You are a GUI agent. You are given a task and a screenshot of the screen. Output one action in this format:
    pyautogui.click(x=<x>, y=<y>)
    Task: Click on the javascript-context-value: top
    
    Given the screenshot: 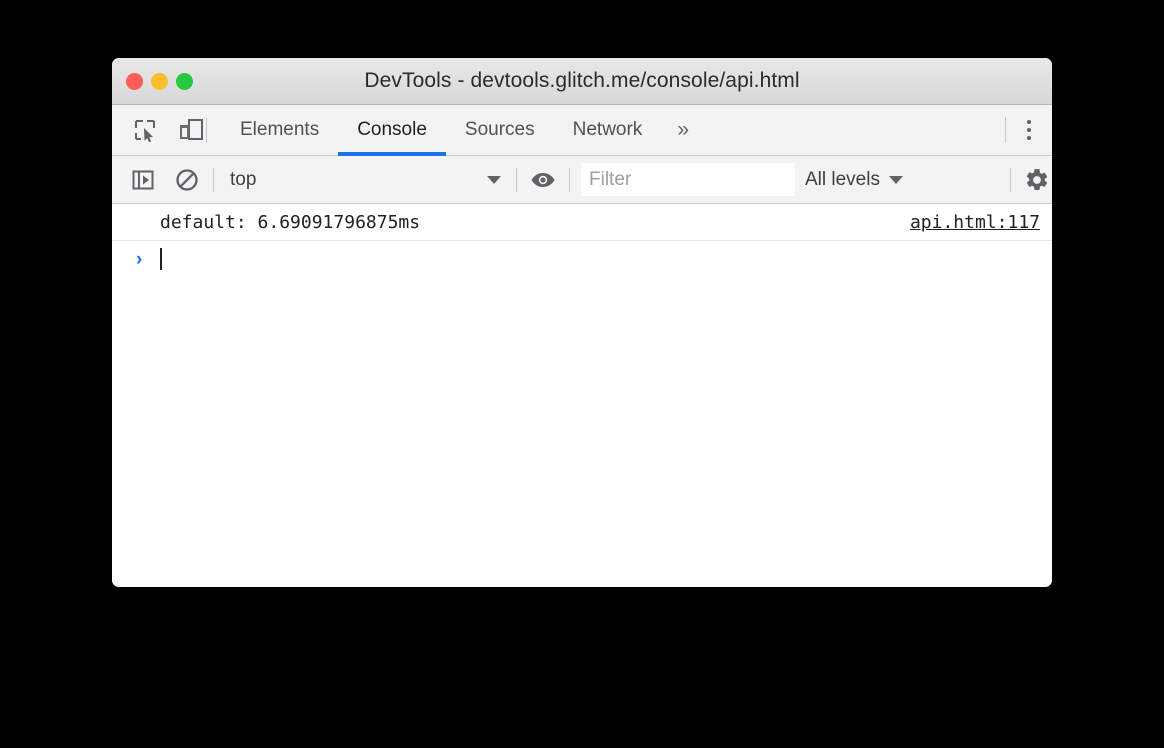 What is the action you would take?
    pyautogui.click(x=243, y=179)
    